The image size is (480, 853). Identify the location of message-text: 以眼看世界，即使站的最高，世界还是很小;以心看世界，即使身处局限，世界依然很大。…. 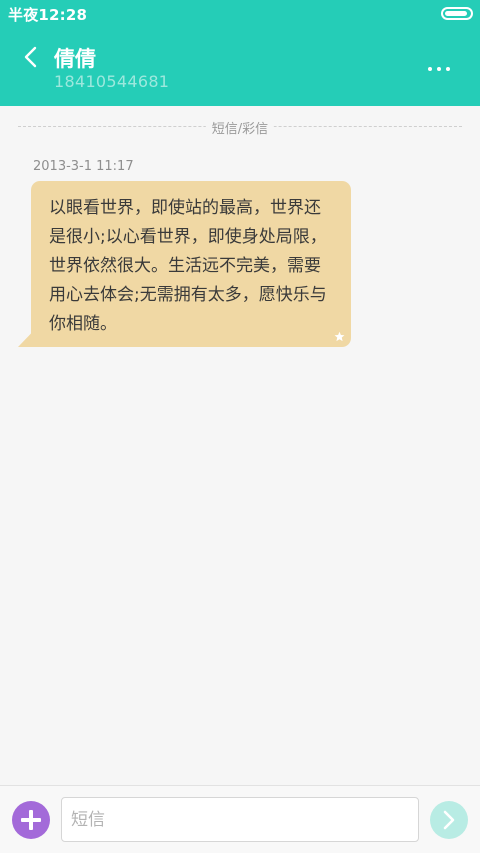
(188, 266).